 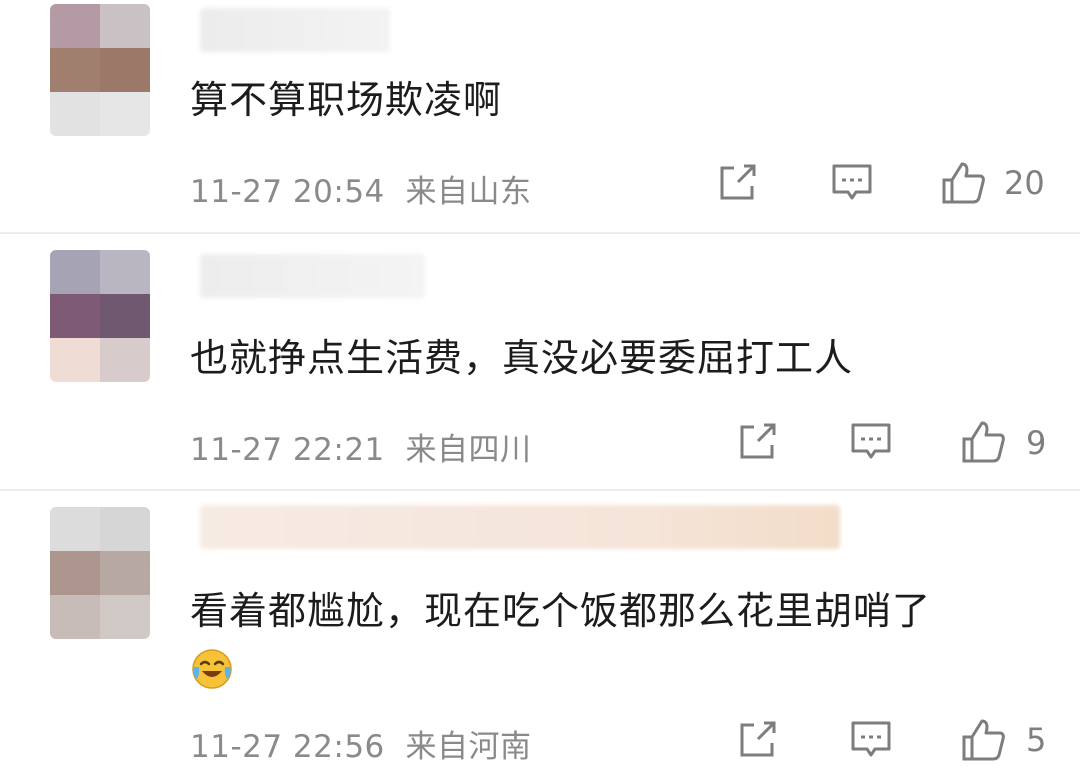 I want to click on like-count: 9, so click(x=1036, y=443).